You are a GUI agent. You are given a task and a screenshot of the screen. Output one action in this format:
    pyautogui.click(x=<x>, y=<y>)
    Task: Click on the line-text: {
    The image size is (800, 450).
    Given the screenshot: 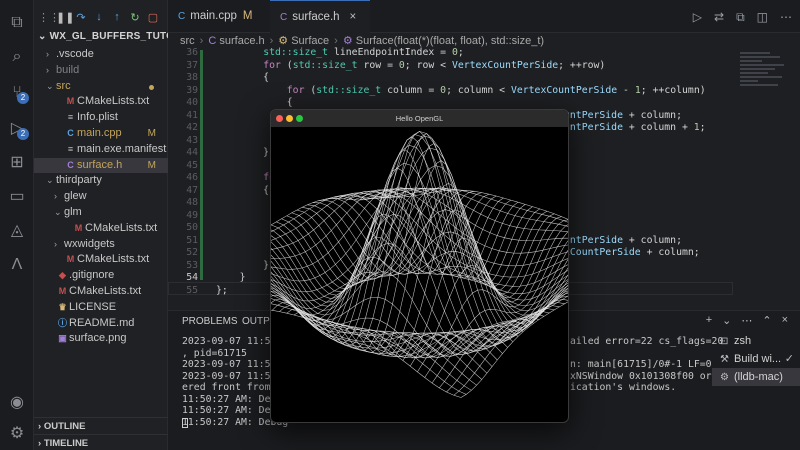 What is the action you would take?
    pyautogui.click(x=243, y=190)
    